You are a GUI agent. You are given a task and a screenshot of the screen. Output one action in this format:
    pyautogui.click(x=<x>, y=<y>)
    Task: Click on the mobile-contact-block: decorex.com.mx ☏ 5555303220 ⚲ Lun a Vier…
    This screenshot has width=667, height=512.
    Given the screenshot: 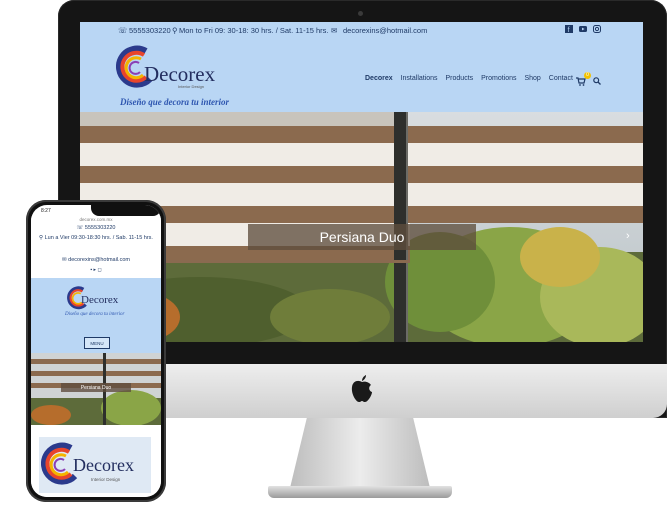 What is the action you would take?
    pyautogui.click(x=96, y=247)
    